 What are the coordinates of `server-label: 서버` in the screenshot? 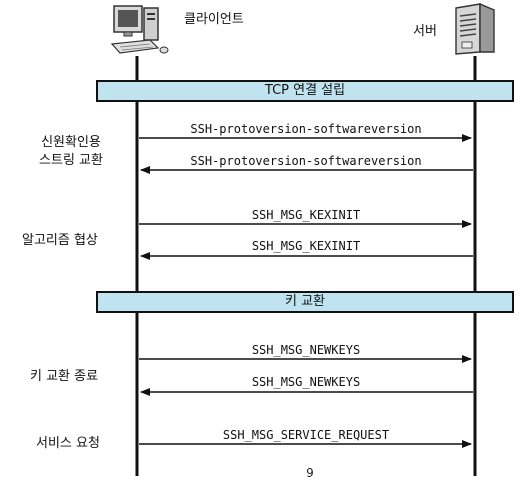 It's located at (425, 31).